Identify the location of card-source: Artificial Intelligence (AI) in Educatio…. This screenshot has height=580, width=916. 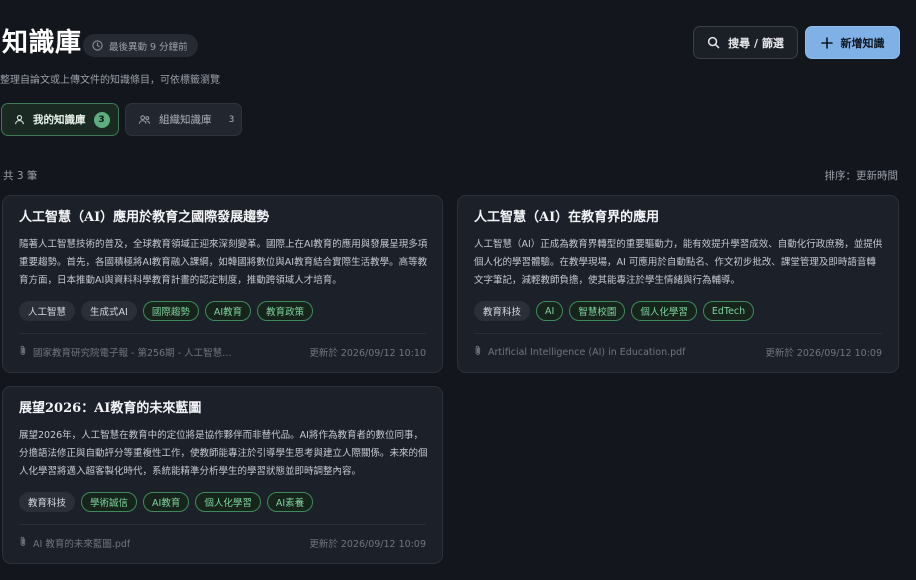
(580, 352).